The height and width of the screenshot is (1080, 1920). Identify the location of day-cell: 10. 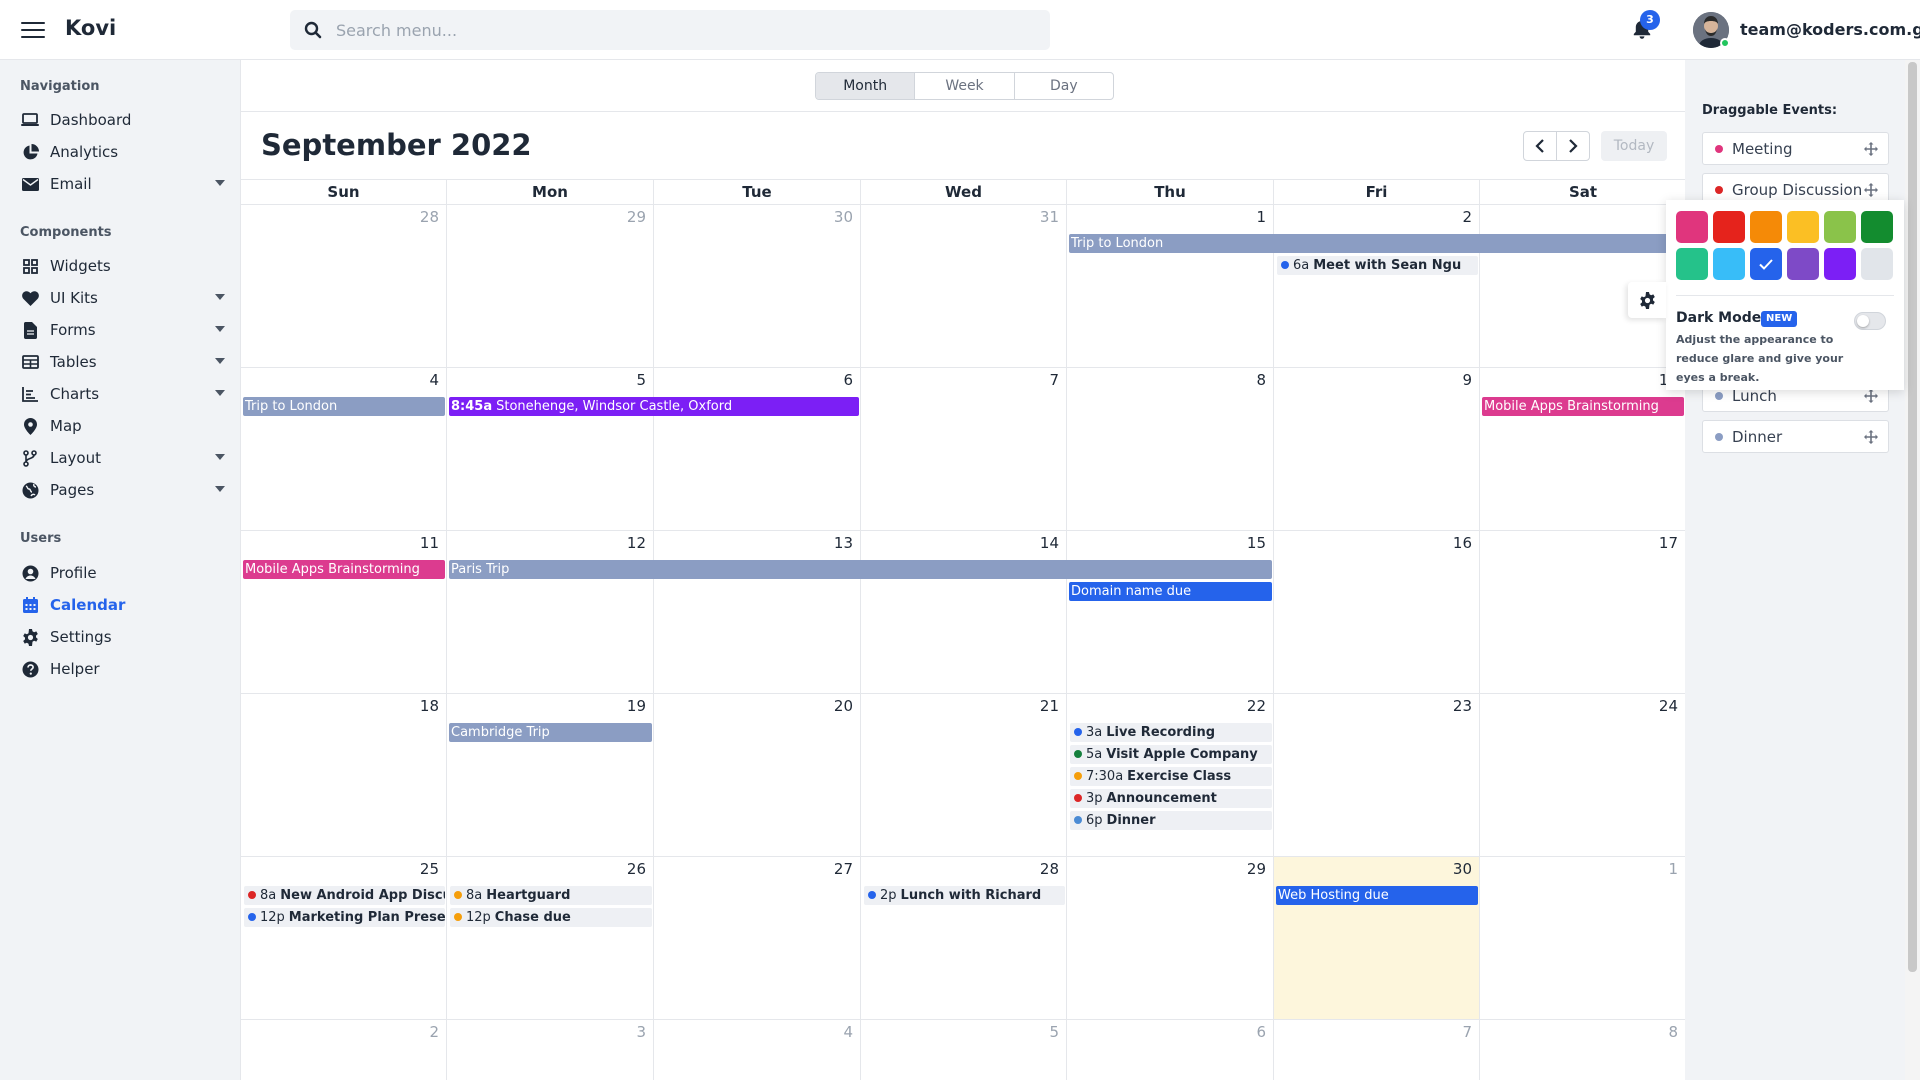
(1583, 449).